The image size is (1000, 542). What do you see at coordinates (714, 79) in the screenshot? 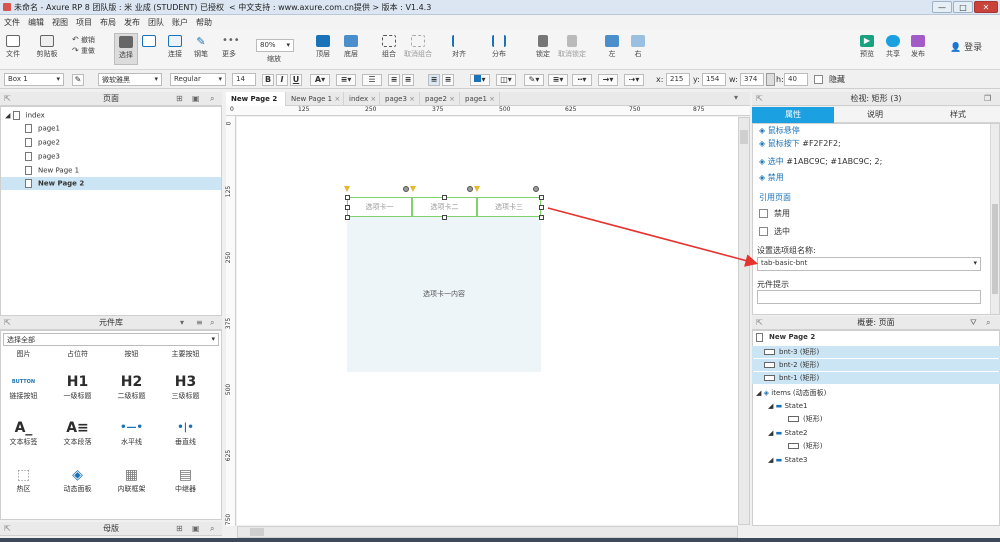
I see `y-field: 154` at bounding box center [714, 79].